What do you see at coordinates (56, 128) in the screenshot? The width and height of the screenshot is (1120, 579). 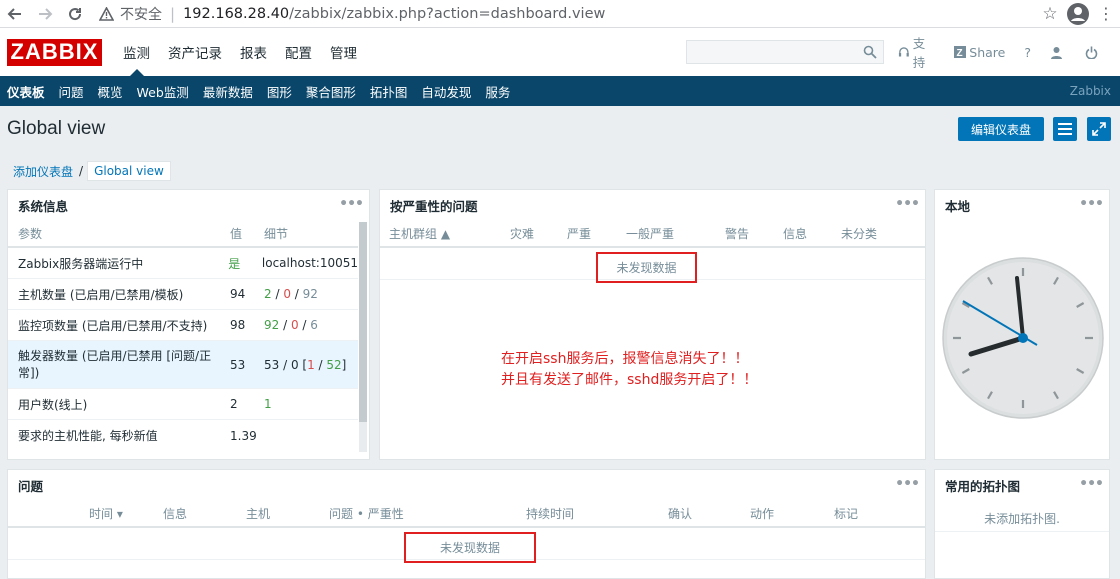 I see `page-title: Global view` at bounding box center [56, 128].